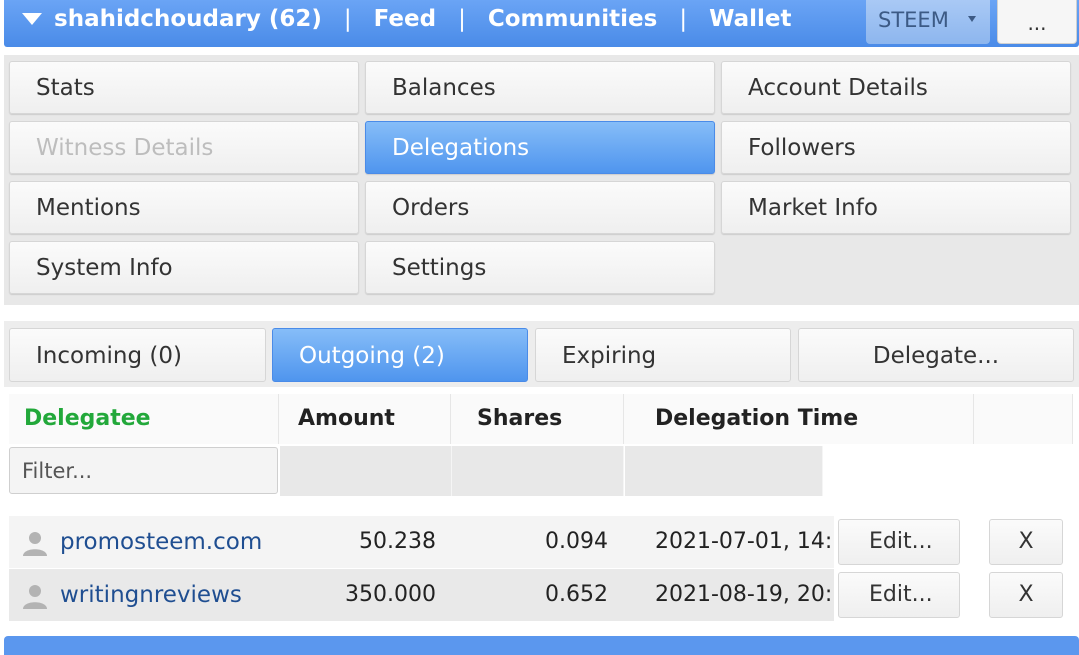 The width and height of the screenshot is (1079, 655). What do you see at coordinates (913, 20) in the screenshot?
I see `chain-selector-value: STEEM` at bounding box center [913, 20].